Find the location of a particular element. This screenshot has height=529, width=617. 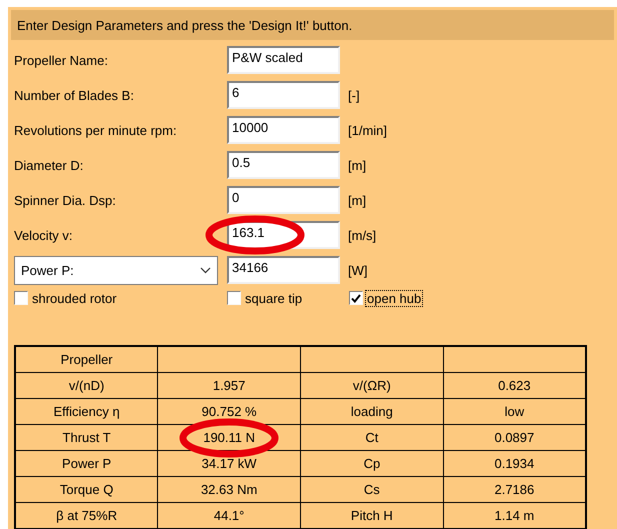

input-field: 0.5 is located at coordinates (283, 165).